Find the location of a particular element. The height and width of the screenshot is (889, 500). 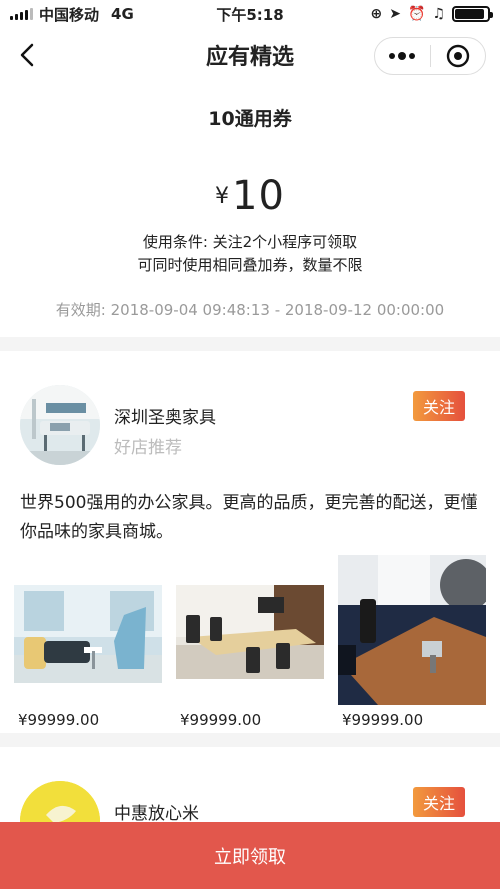

mini-program-capsule is located at coordinates (430, 56).